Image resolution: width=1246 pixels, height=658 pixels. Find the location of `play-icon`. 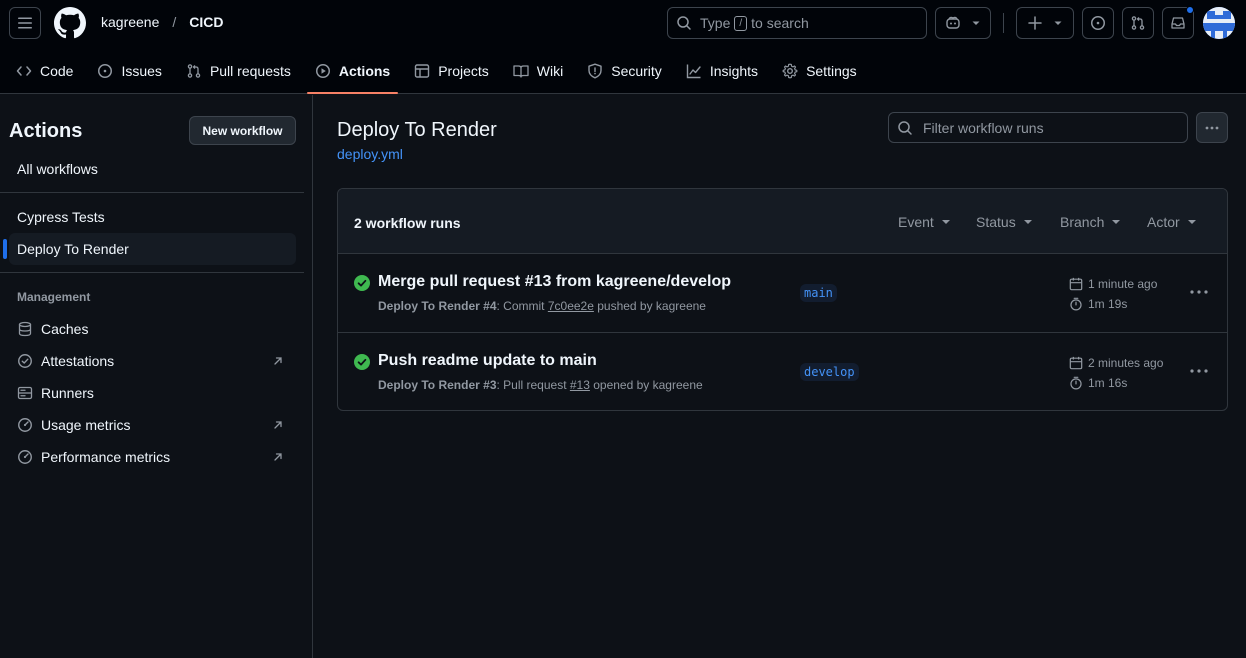

play-icon is located at coordinates (322, 71).